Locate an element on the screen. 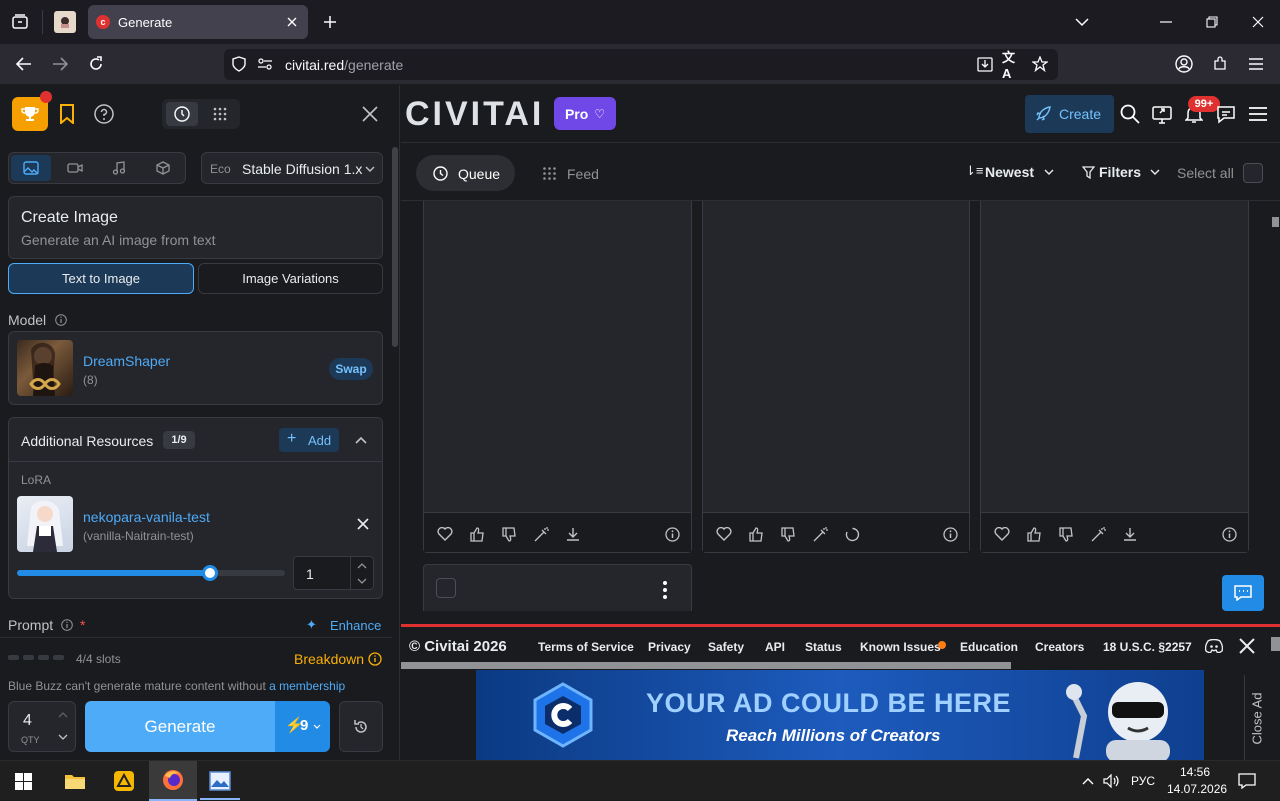  bookmark-star-icon is located at coordinates (1040, 64).